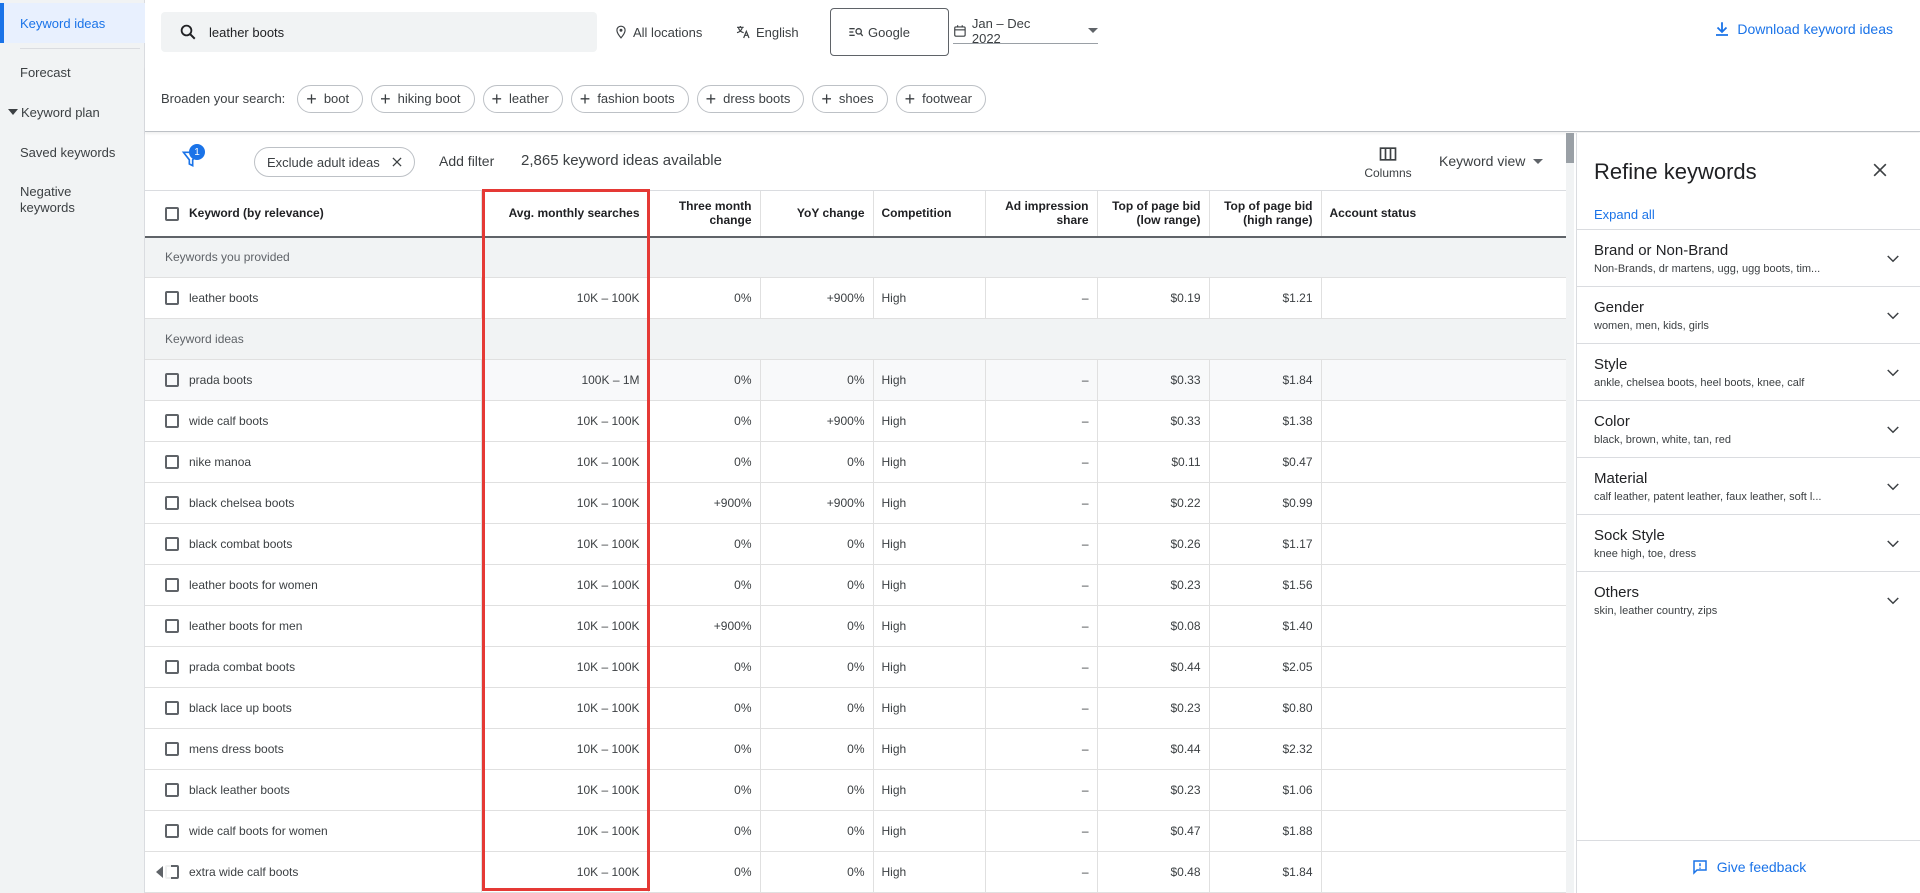 This screenshot has height=893, width=1920. Describe the element at coordinates (72, 23) in the screenshot. I see `sidebar-item-keyword-ideas: Keyword ideas` at that location.